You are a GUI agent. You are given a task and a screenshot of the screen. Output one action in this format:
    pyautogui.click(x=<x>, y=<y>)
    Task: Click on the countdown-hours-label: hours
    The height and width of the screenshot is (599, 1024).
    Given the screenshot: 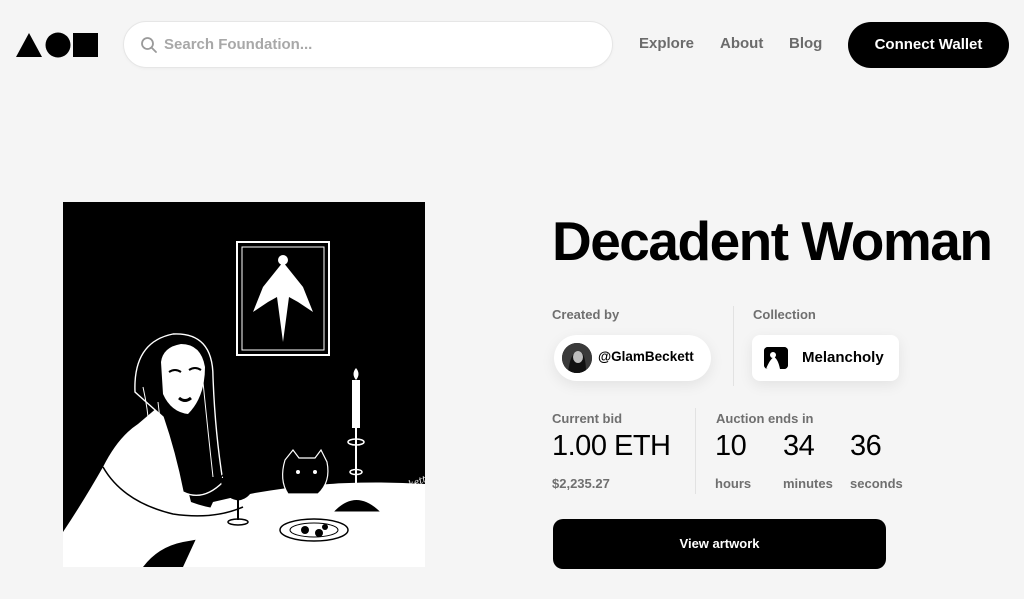 What is the action you would take?
    pyautogui.click(x=733, y=483)
    